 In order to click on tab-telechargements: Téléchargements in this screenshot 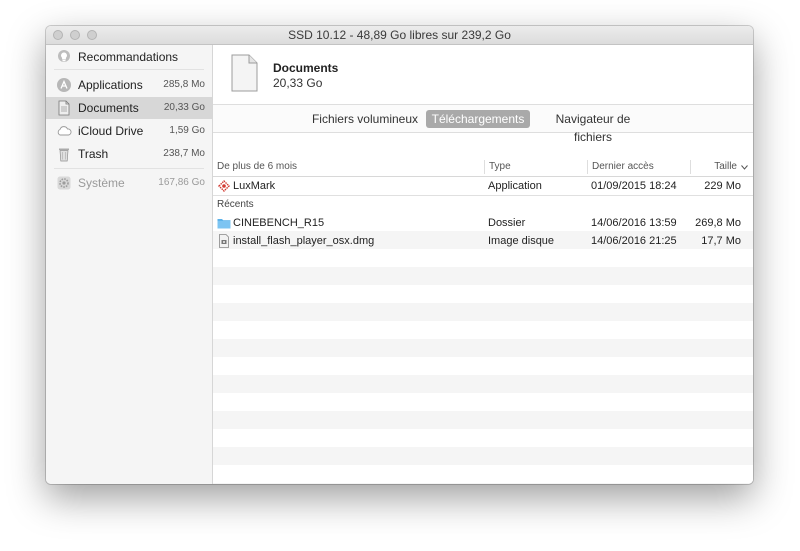, I will do `click(478, 119)`.